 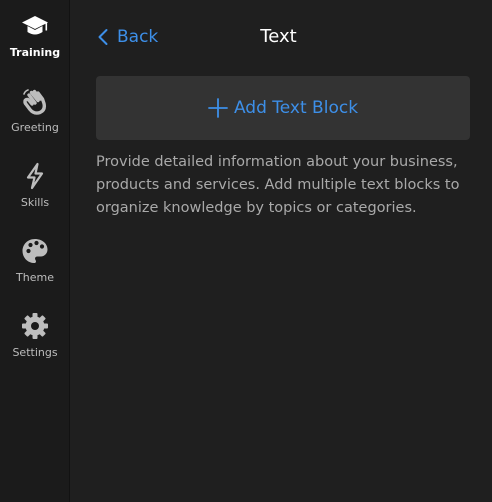 I want to click on sidebar: Training Greeting Skills Theme Settings, so click(x=35, y=251).